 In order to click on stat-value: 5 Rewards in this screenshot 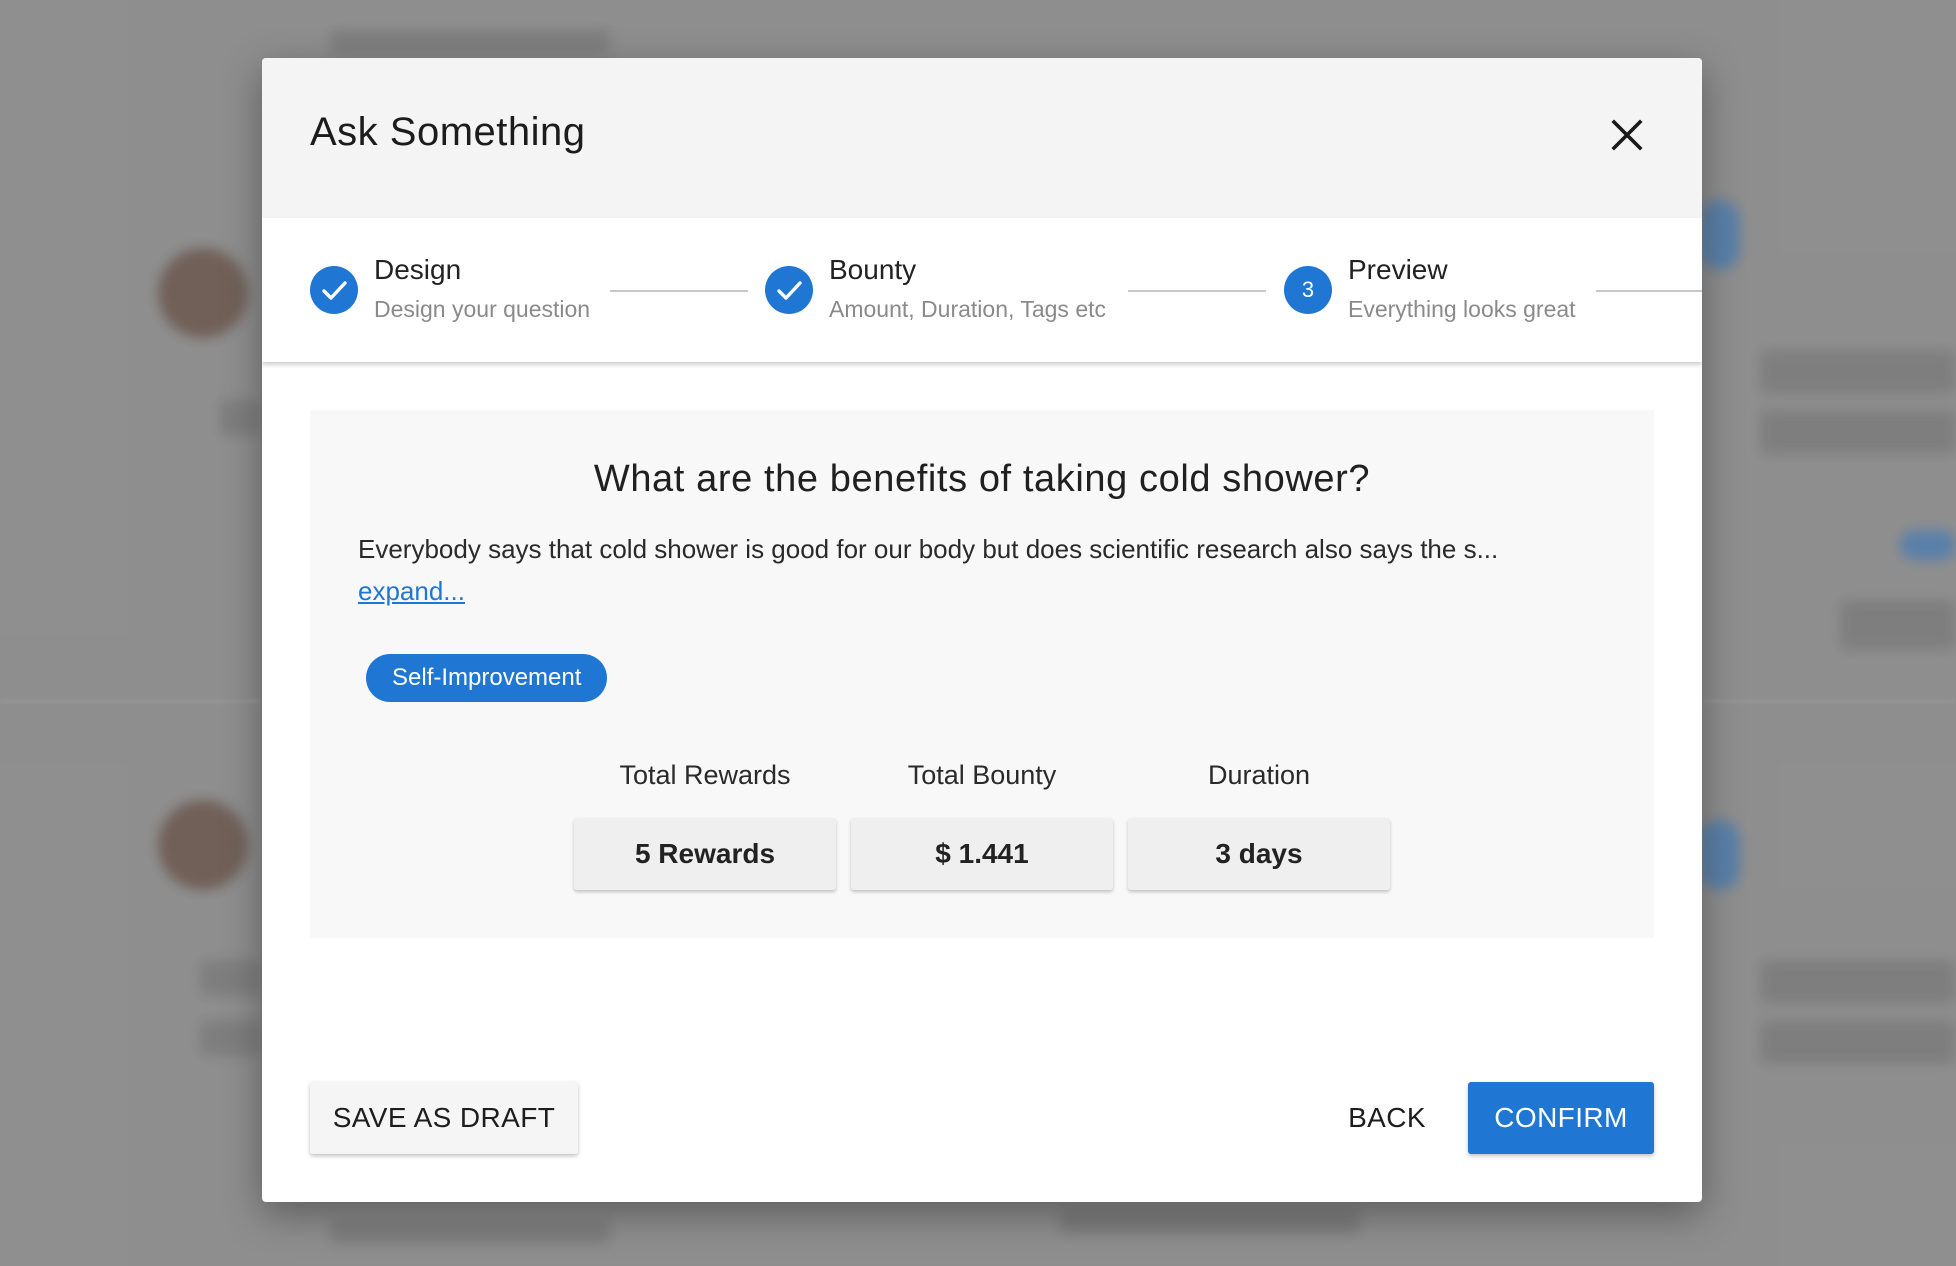, I will do `click(705, 854)`.